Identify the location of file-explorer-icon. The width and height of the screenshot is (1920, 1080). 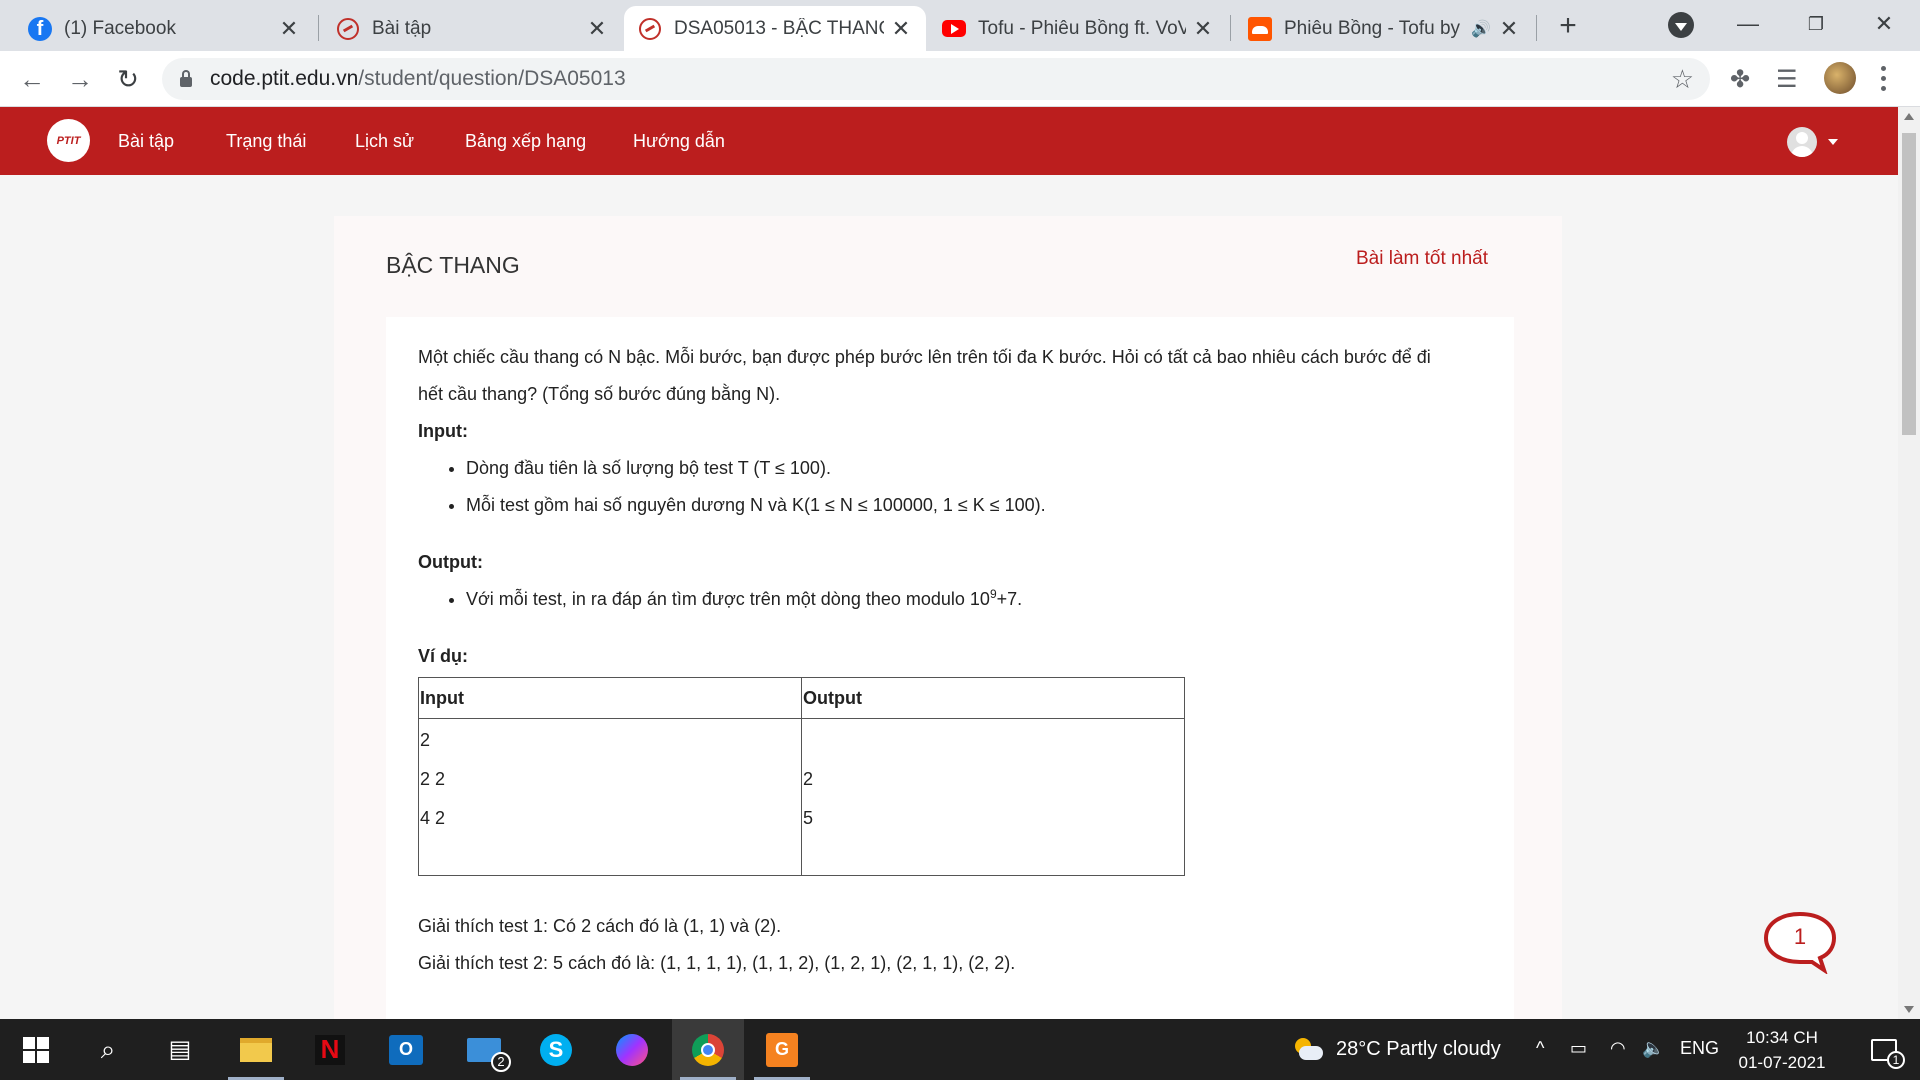
(256, 1049).